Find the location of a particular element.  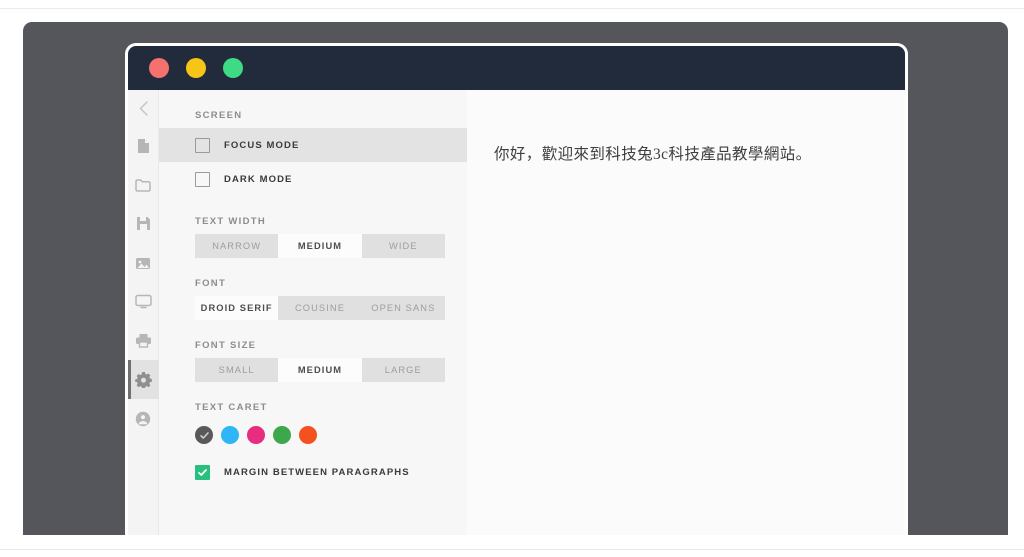

toggle-row-margin-between-paragraphs: MARGIN BETWEEN PARAGRAPHS is located at coordinates (313, 462).